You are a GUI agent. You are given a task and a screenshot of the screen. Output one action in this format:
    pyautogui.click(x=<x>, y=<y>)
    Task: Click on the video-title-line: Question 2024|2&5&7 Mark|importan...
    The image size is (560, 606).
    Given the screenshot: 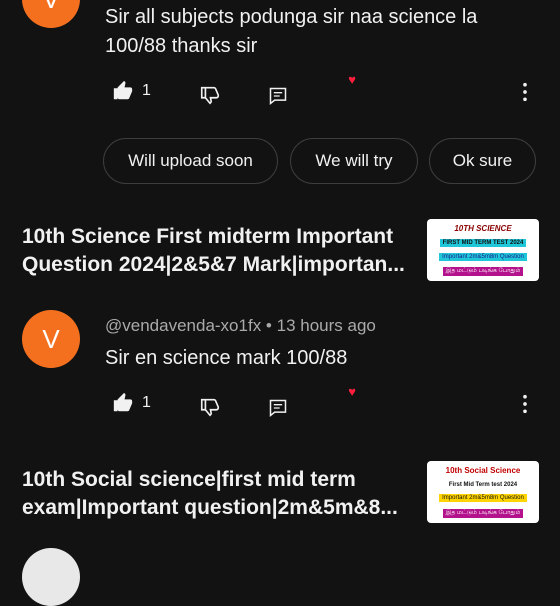 What is the action you would take?
    pyautogui.click(x=213, y=264)
    